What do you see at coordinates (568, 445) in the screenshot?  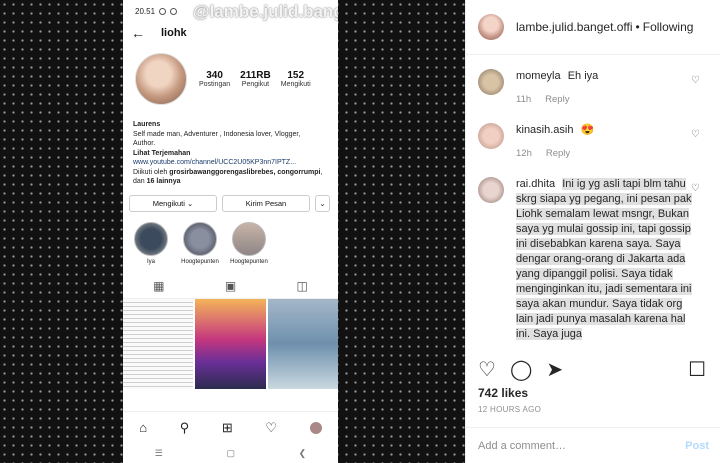 I see `comment-input` at bounding box center [568, 445].